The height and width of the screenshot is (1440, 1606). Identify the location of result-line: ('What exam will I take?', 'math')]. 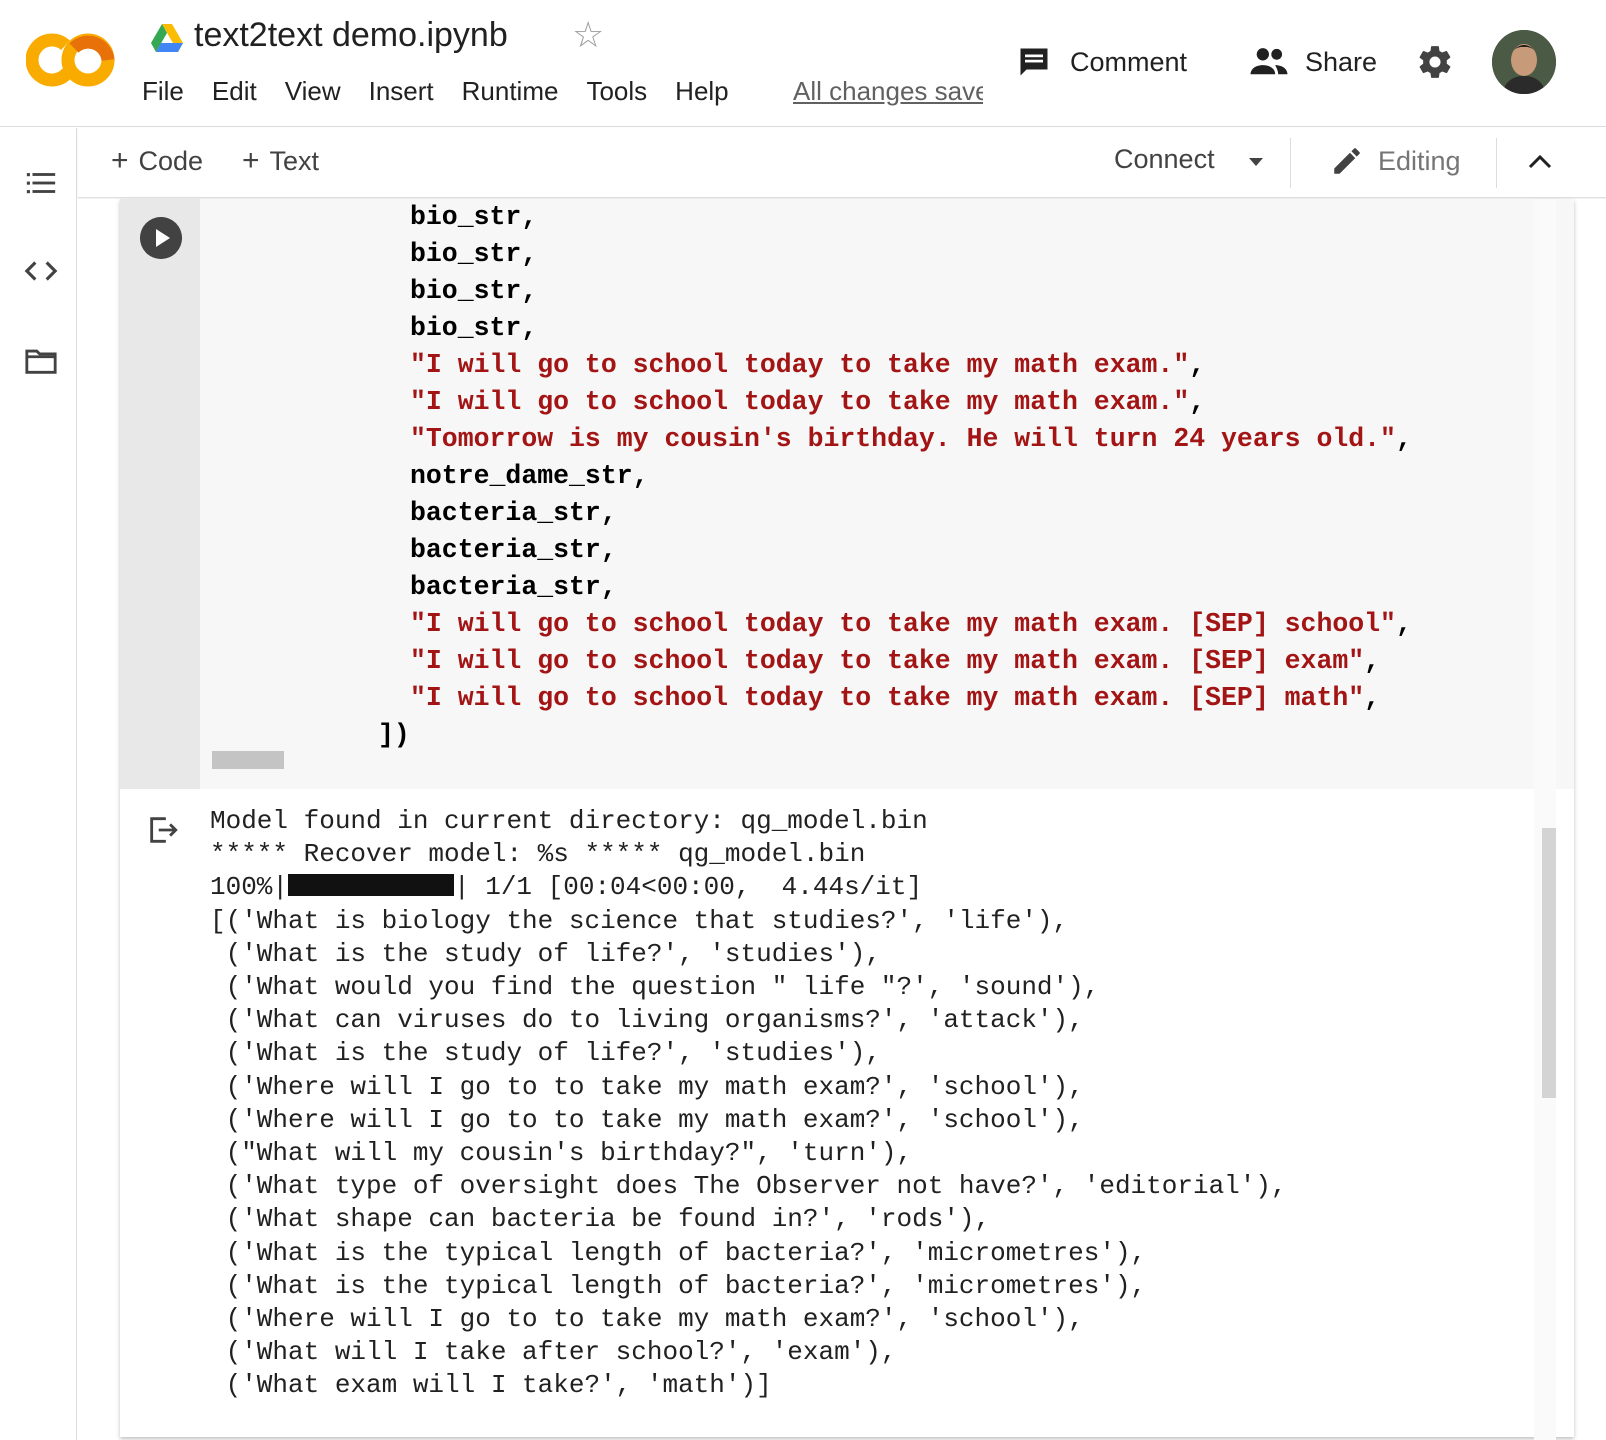
(491, 1385).